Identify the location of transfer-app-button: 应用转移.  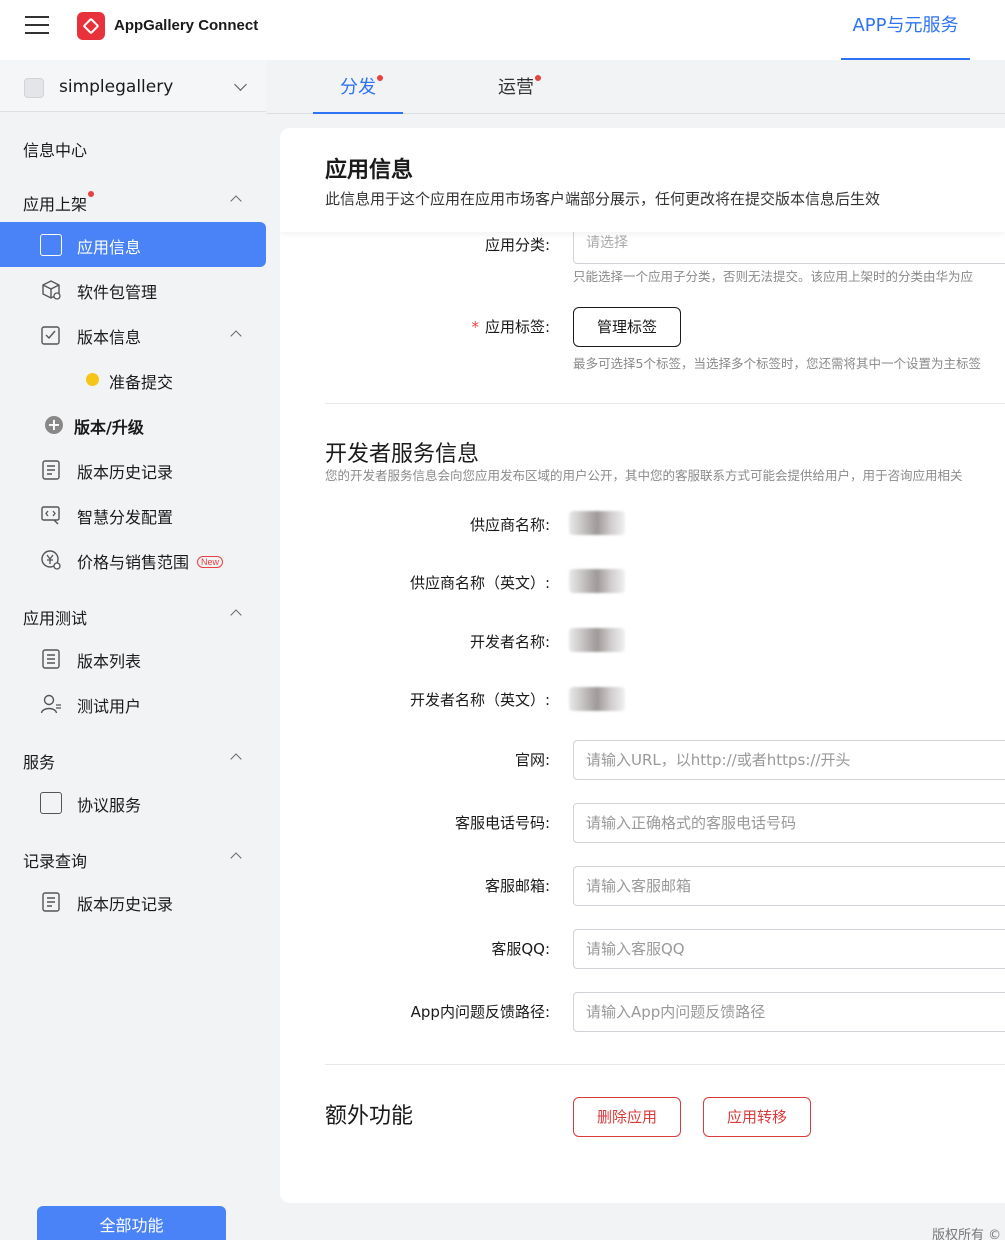
(757, 1117).